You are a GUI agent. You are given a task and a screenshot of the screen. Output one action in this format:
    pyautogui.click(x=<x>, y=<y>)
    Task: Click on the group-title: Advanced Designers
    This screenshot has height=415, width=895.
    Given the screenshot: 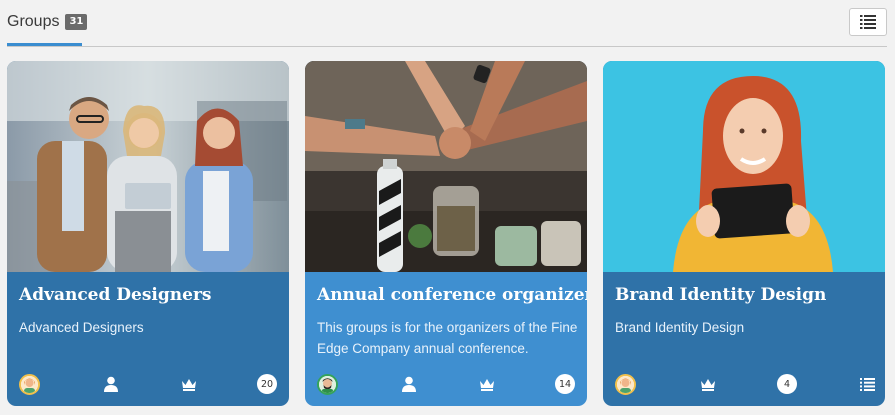 What is the action you would take?
    pyautogui.click(x=150, y=295)
    